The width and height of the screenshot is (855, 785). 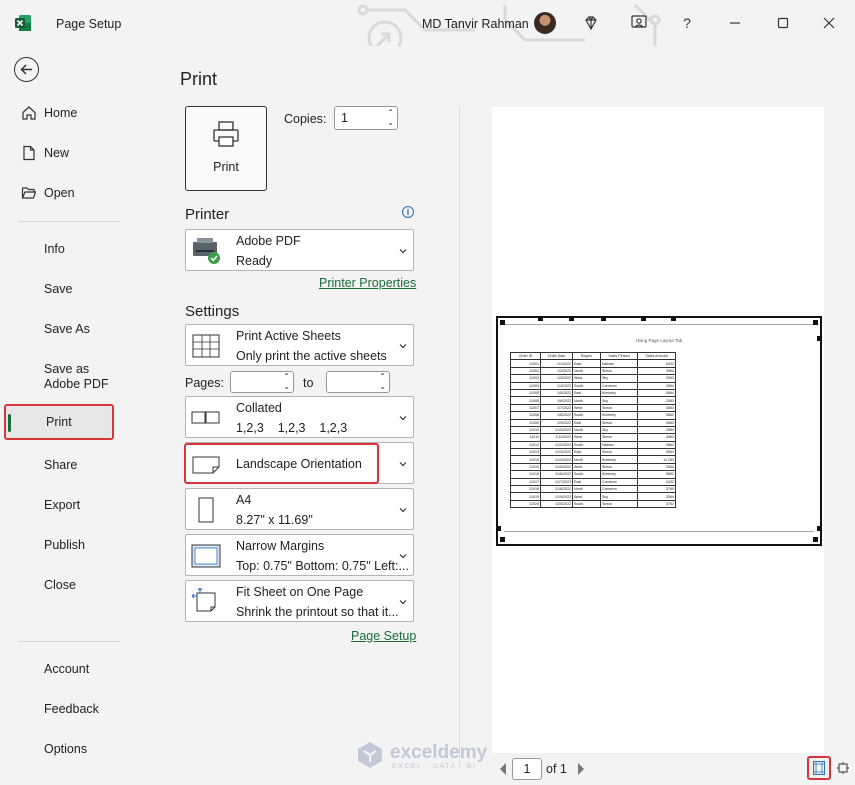 I want to click on printer-dropdown: Adobe PDF Ready, so click(x=299, y=250).